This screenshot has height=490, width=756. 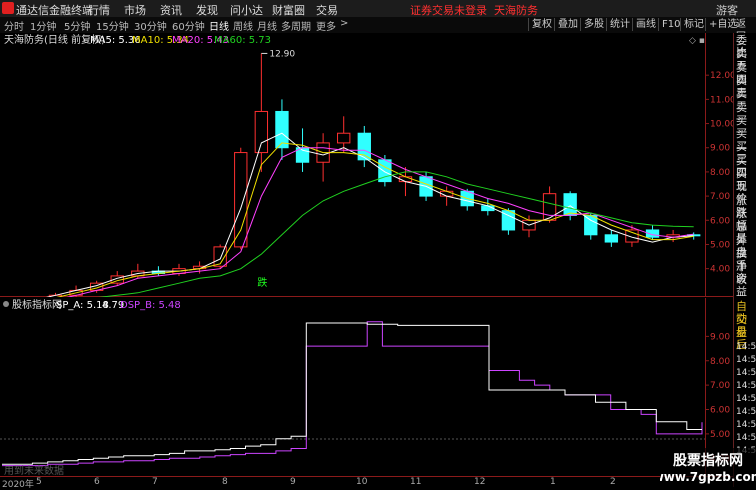 I want to click on tab-15min: 15分钟, so click(x=112, y=25).